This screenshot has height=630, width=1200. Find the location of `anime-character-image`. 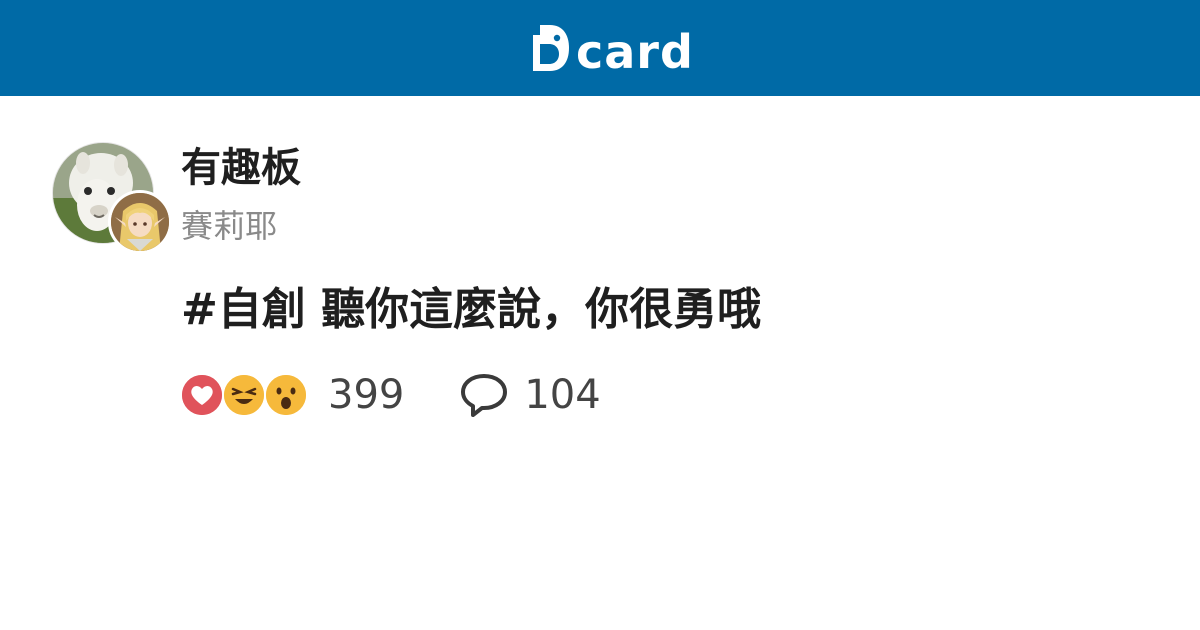

anime-character-image is located at coordinates (140, 222).